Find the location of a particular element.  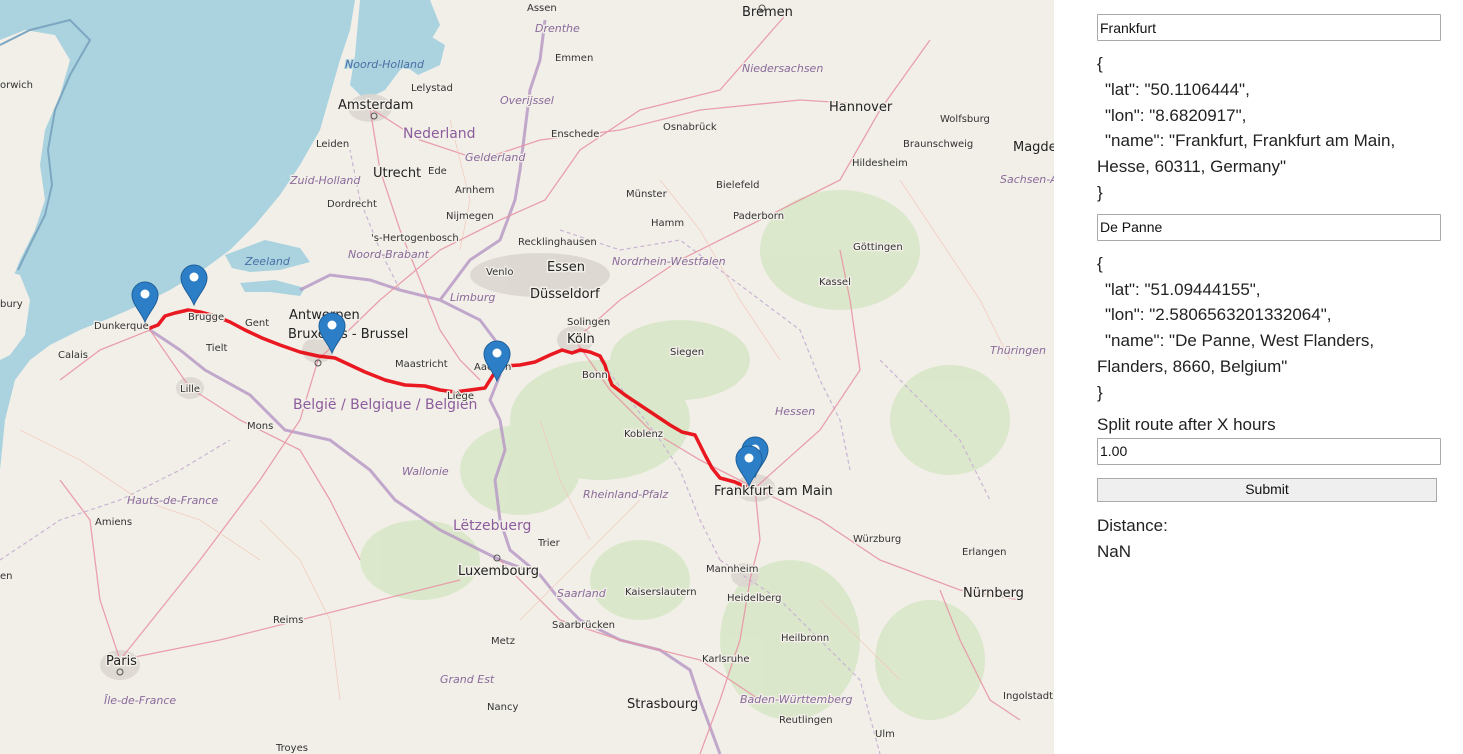

map-label: Paderborn is located at coordinates (758, 216).